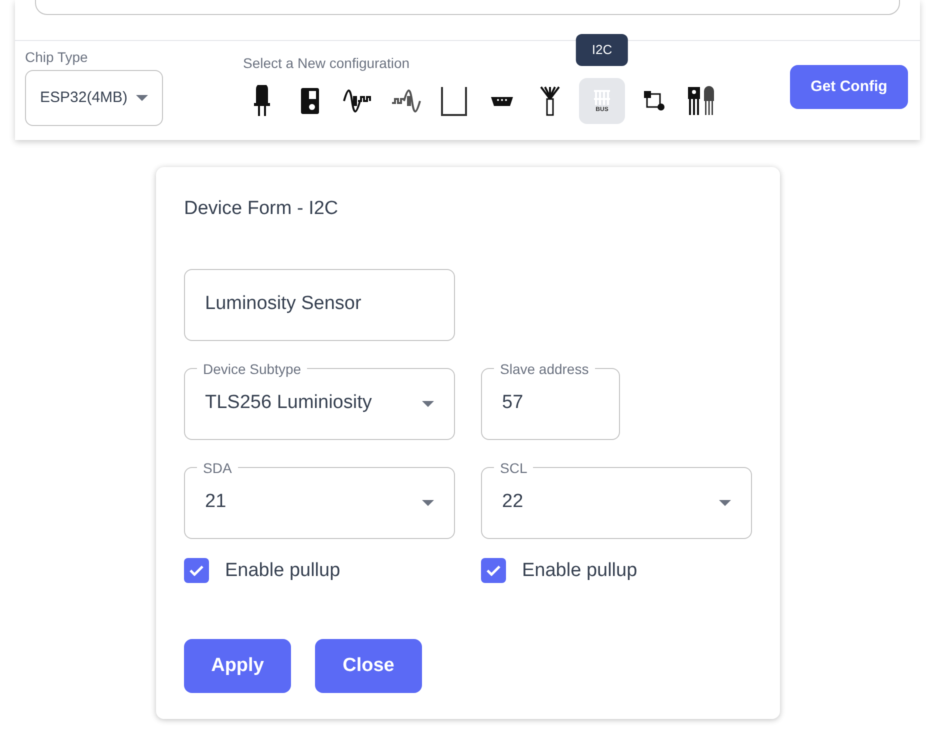  Describe the element at coordinates (454, 101) in the screenshot. I see `pulse-icon` at that location.